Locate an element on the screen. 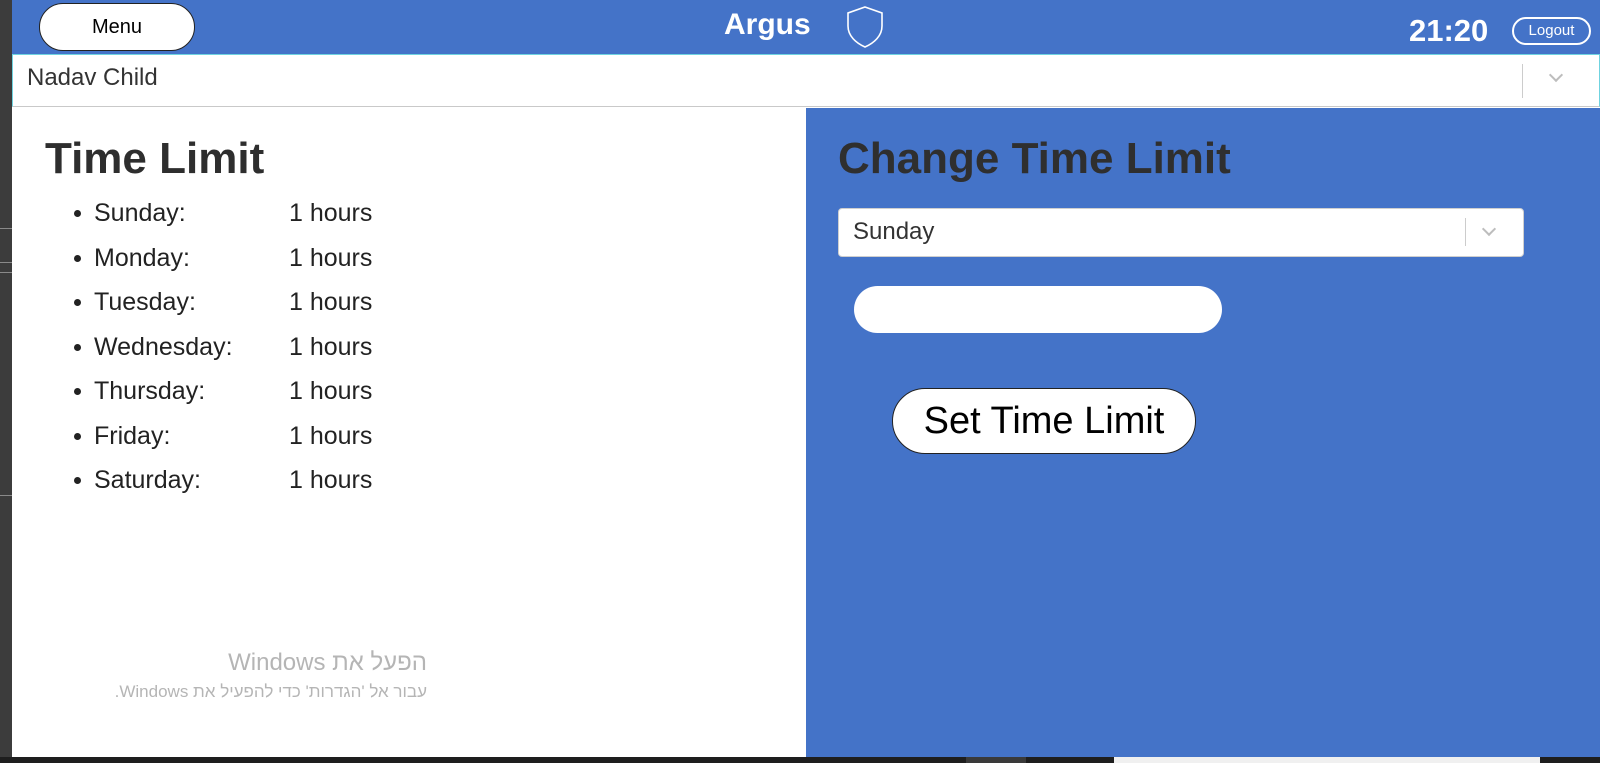 This screenshot has width=1600, height=763. day-label: Monday: is located at coordinates (142, 257).